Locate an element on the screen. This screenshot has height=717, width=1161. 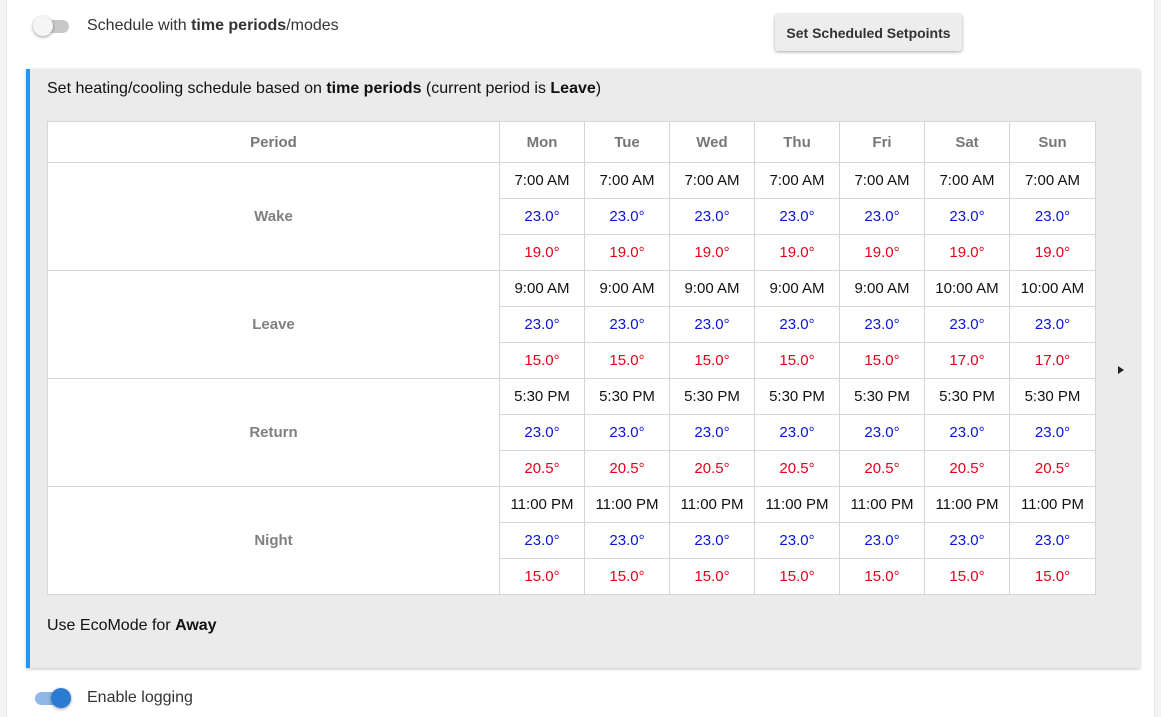
table-header-row: Period Mon Tue Wed Thu Fri Sat Sun is located at coordinates (571, 142).